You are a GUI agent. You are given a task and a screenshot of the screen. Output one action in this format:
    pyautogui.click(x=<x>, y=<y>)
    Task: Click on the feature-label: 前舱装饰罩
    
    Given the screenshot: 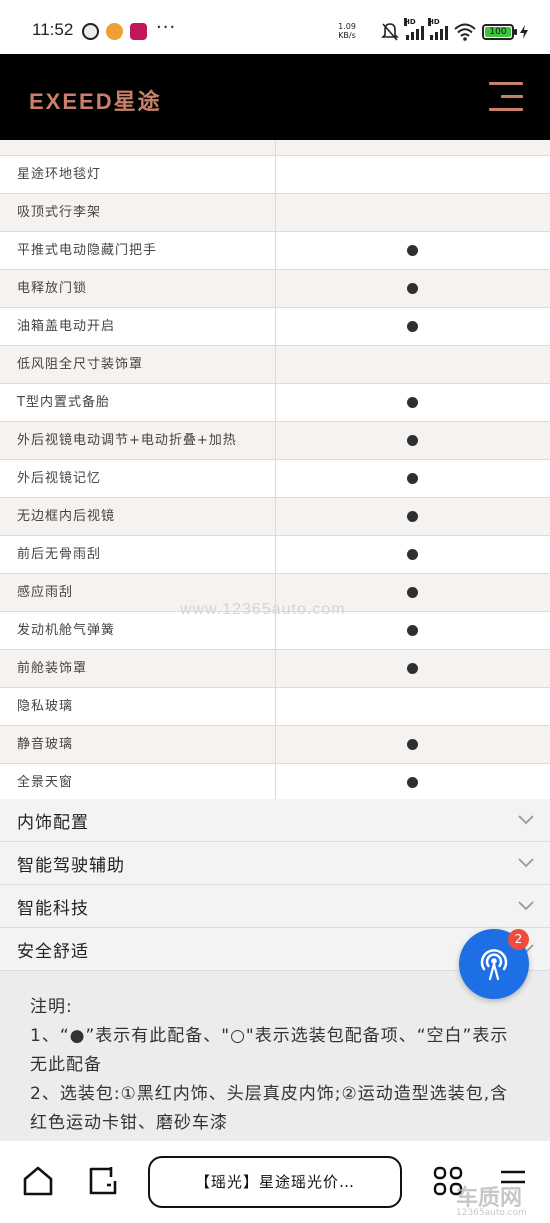 What is the action you would take?
    pyautogui.click(x=138, y=668)
    